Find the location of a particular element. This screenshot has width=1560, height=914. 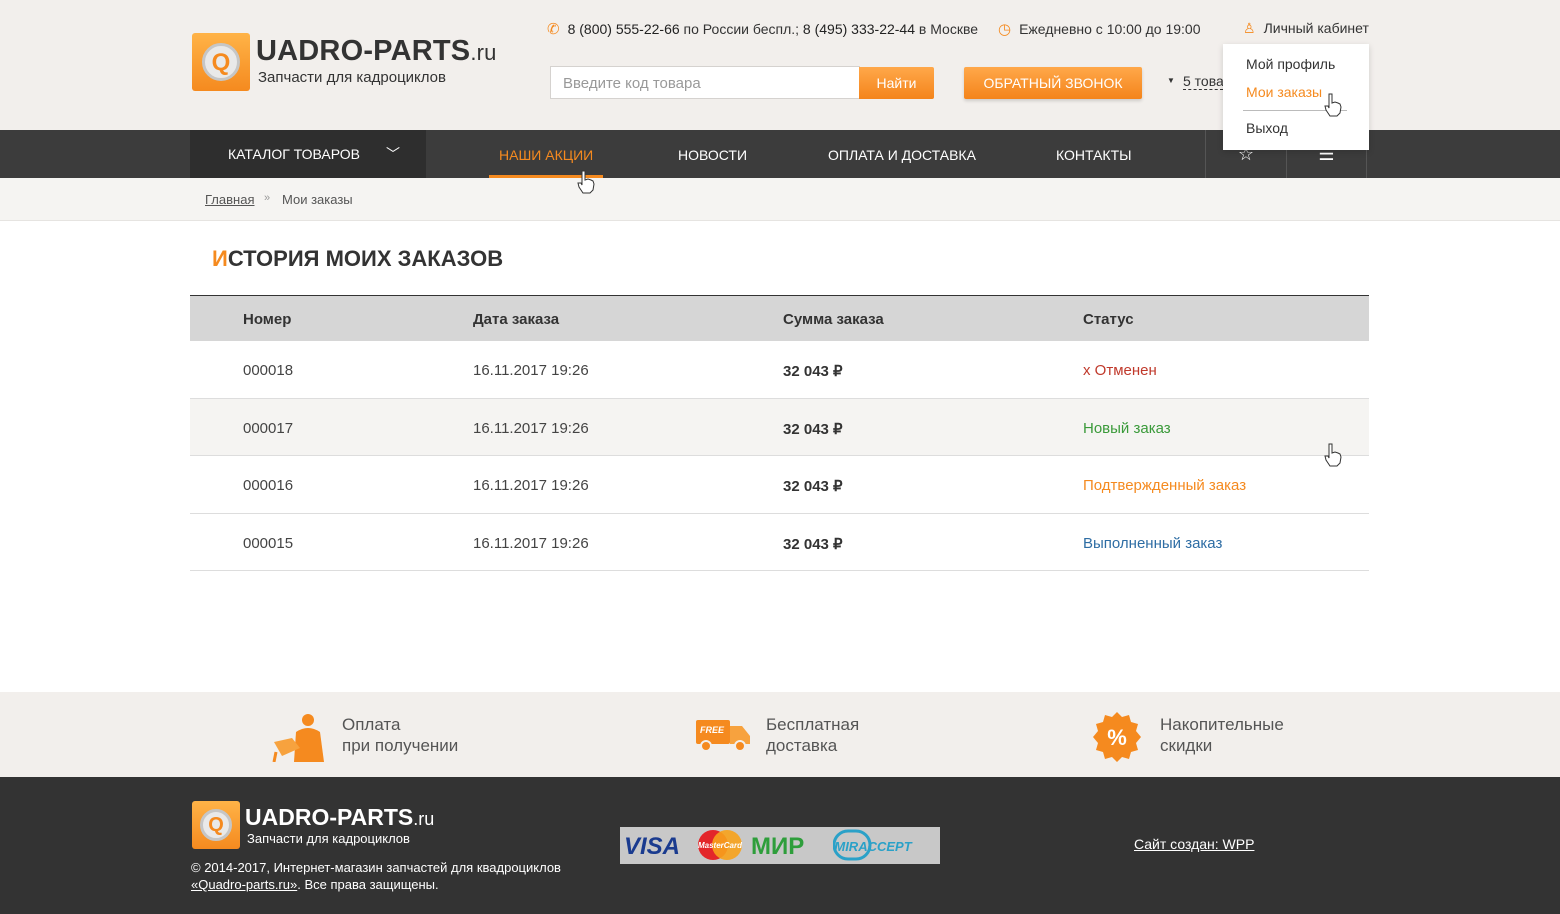

free-delivery-truck-icon: FREE is located at coordinates (723, 736).